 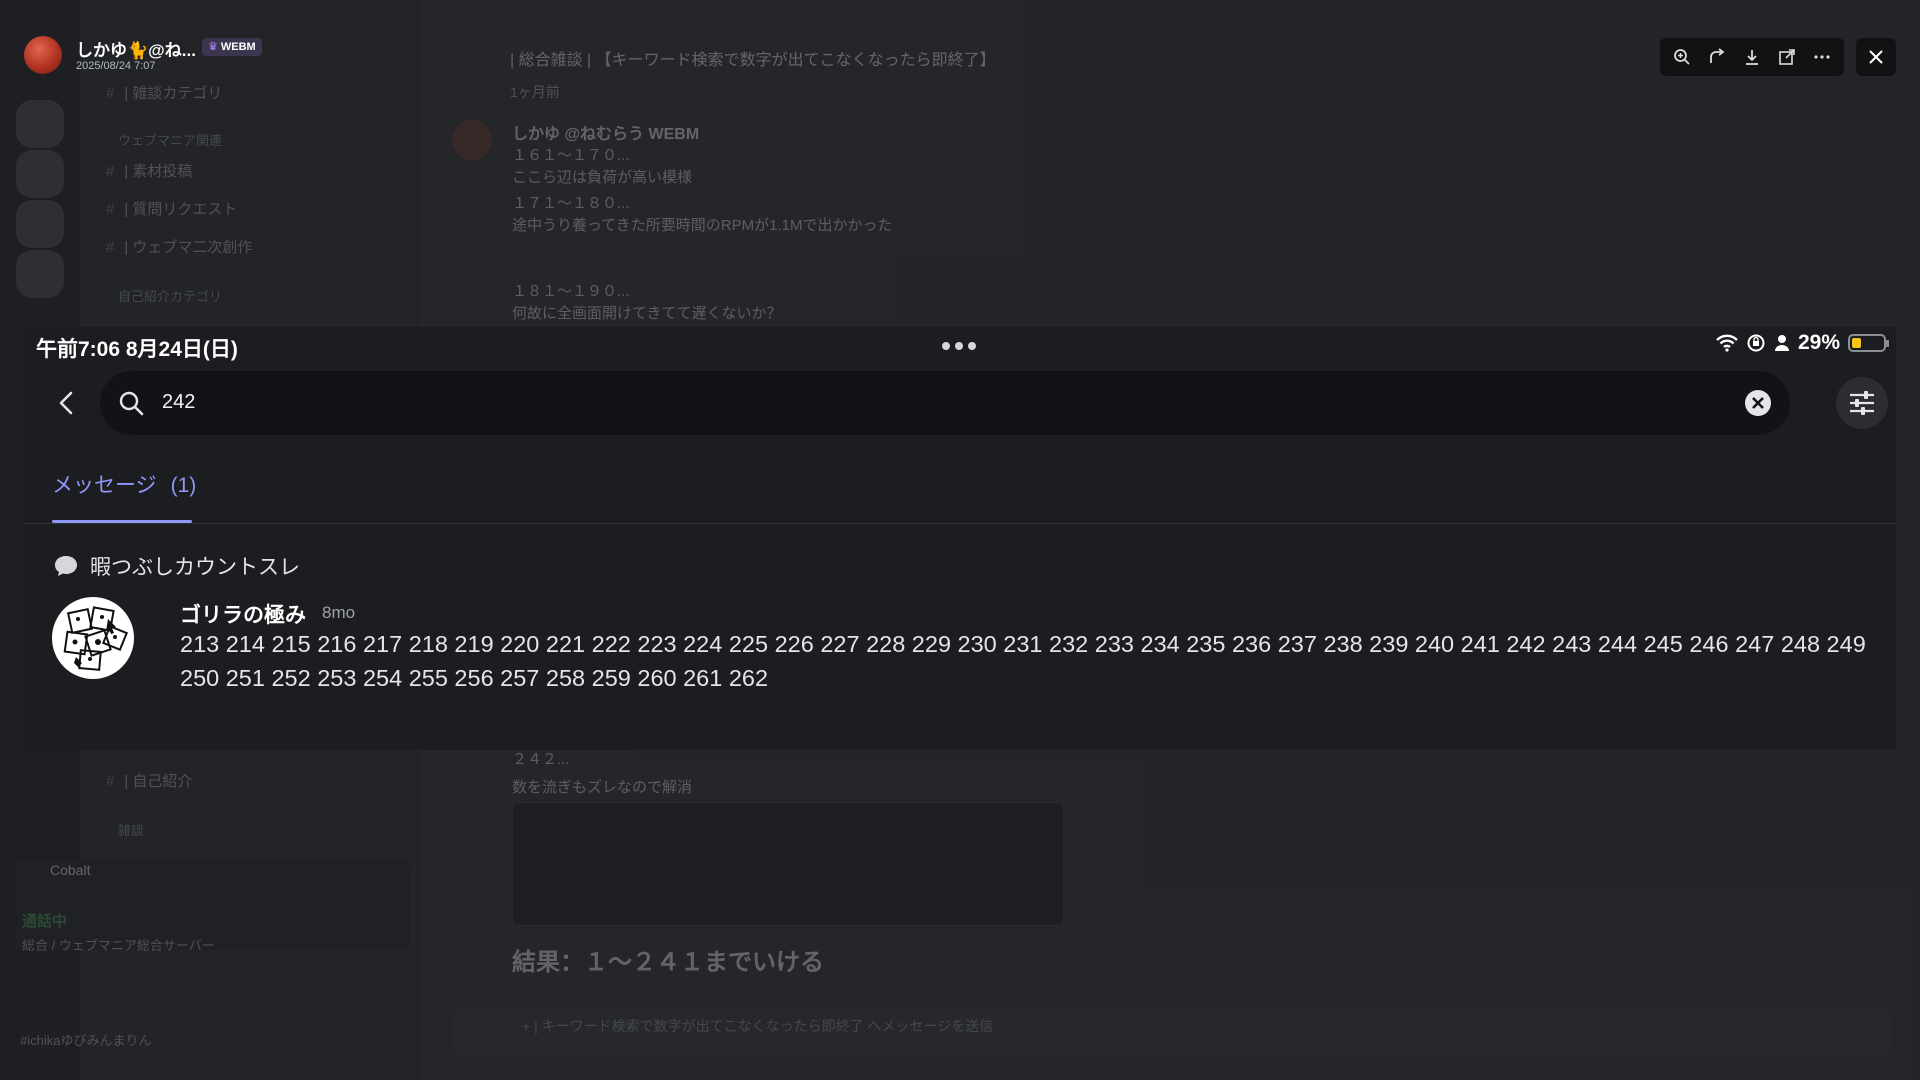 I want to click on message-line: 何故に全画面開けてきてて遅くないか？, so click(x=647, y=313).